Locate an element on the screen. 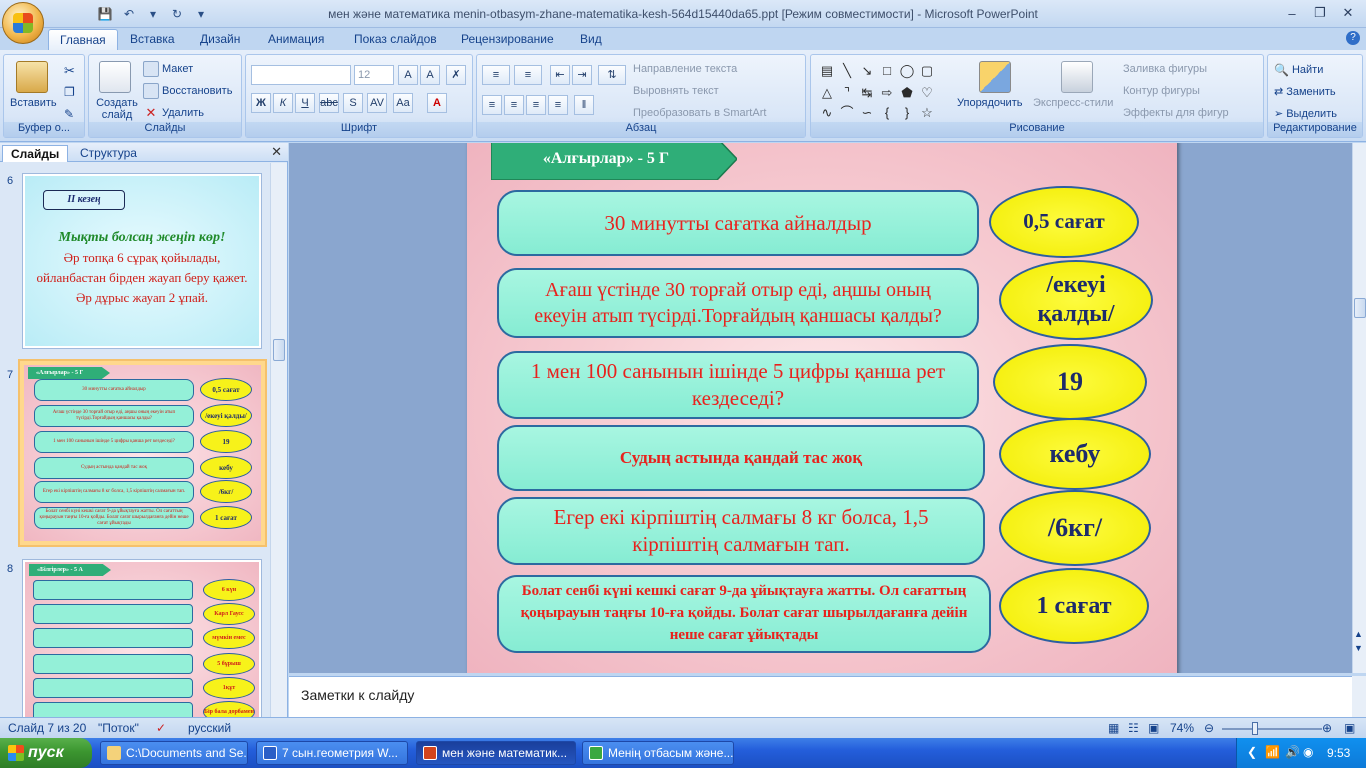 This screenshot has height=768, width=1366. right-arrow-shape-icon: ⇨ is located at coordinates (887, 93).